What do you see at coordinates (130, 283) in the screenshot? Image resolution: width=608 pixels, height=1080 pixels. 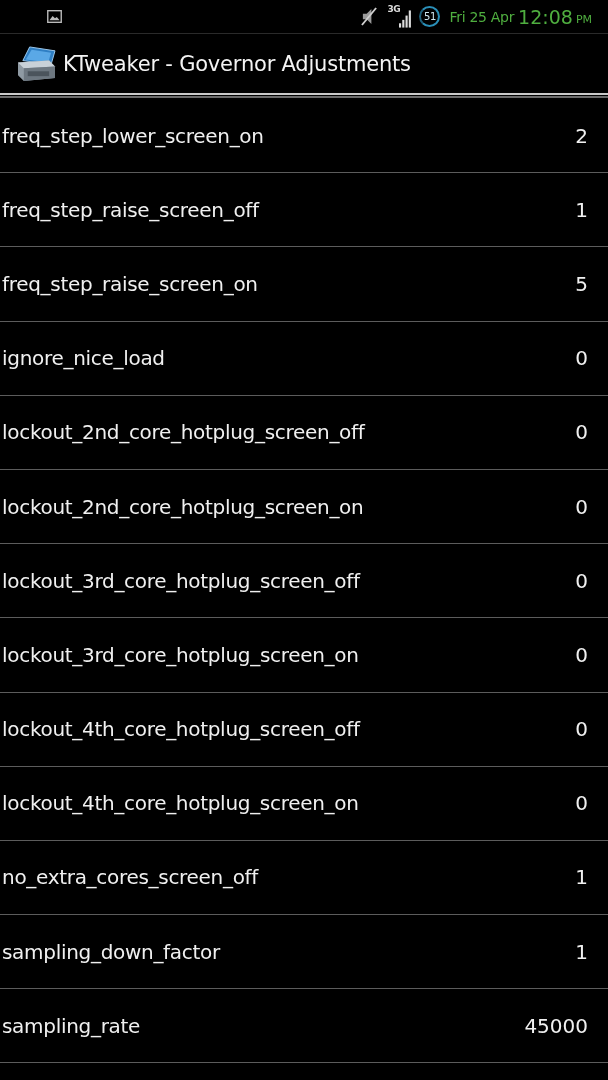 I see `setting-name: freq_step_raise_screen_on` at bounding box center [130, 283].